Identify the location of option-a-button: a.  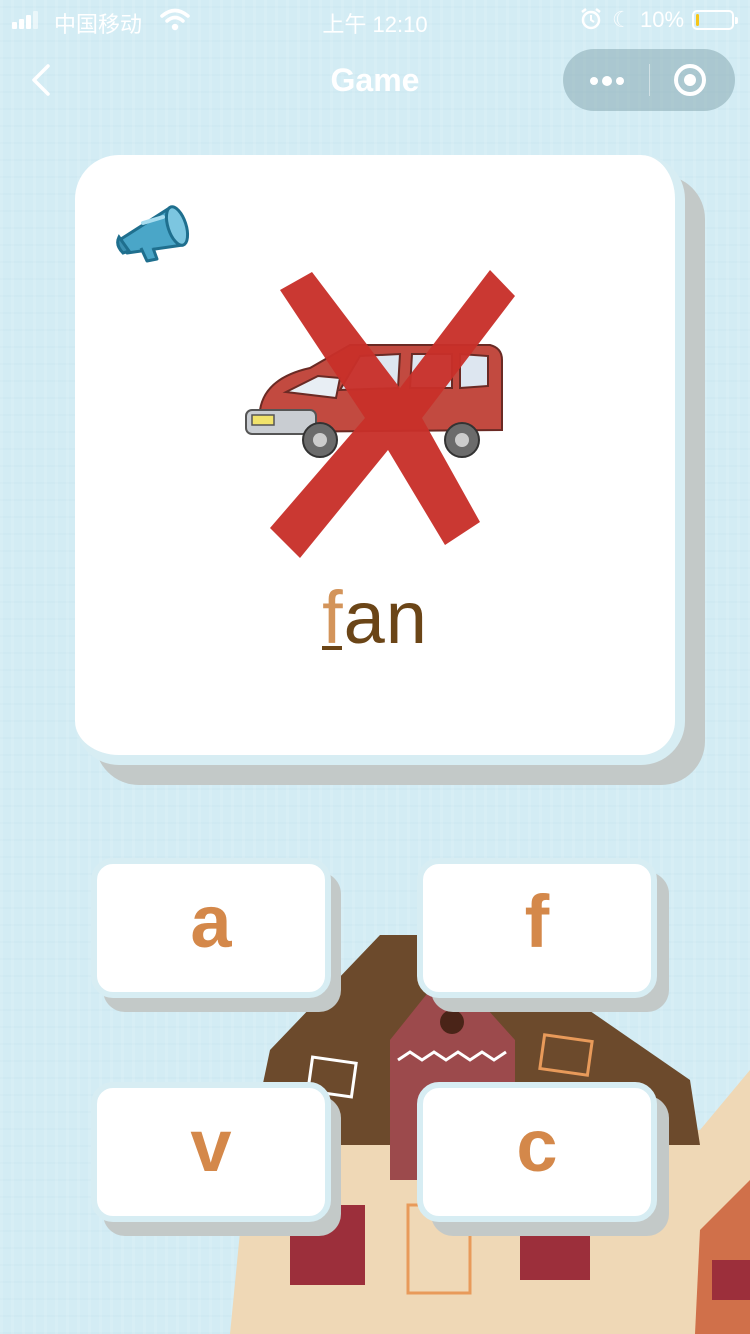
(211, 928).